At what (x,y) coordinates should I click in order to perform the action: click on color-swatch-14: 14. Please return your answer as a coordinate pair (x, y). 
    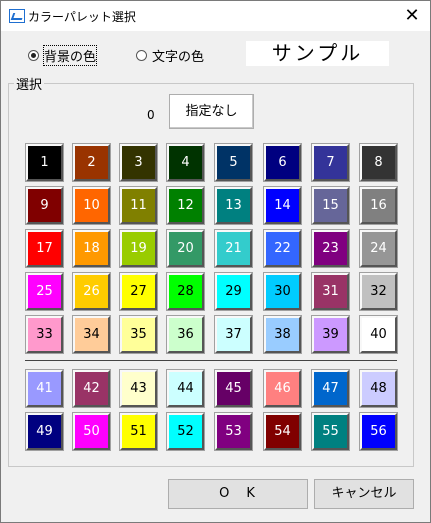
    Looking at the image, I should click on (282, 205).